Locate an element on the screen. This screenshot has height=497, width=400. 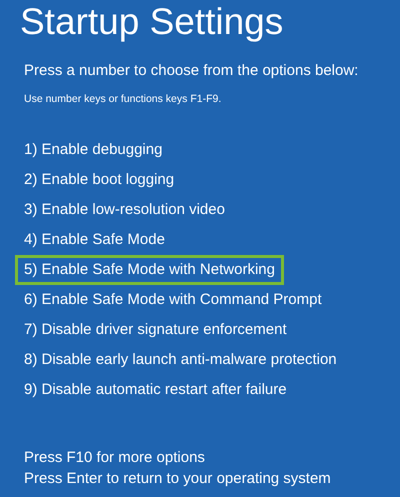
startup-option: 7) Disable driver signature enforcement is located at coordinates (155, 330).